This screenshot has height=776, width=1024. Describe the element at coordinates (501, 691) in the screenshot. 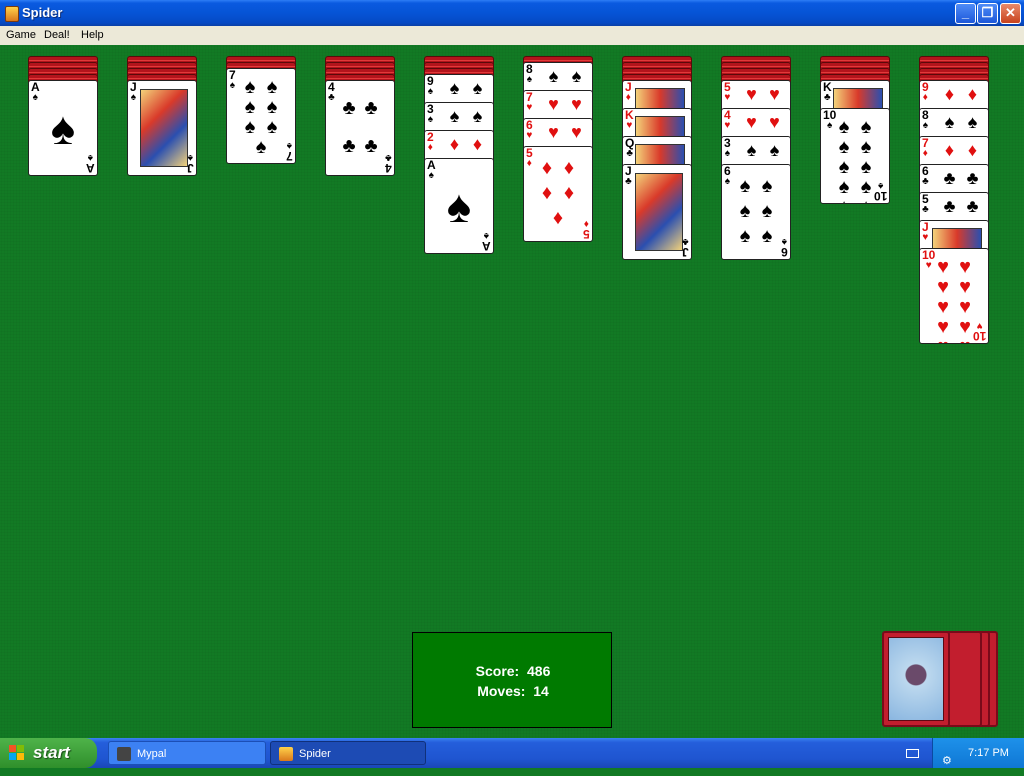

I see `moves-label: Moves:` at that location.